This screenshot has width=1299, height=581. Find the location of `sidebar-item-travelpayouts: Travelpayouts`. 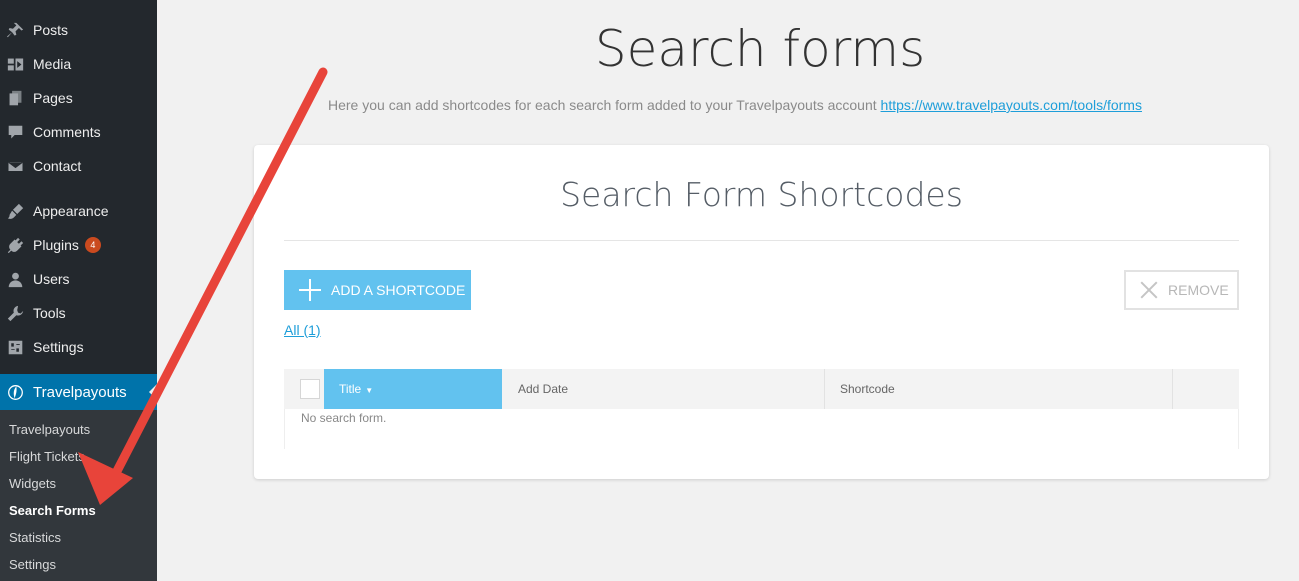

sidebar-item-travelpayouts: Travelpayouts is located at coordinates (78, 392).